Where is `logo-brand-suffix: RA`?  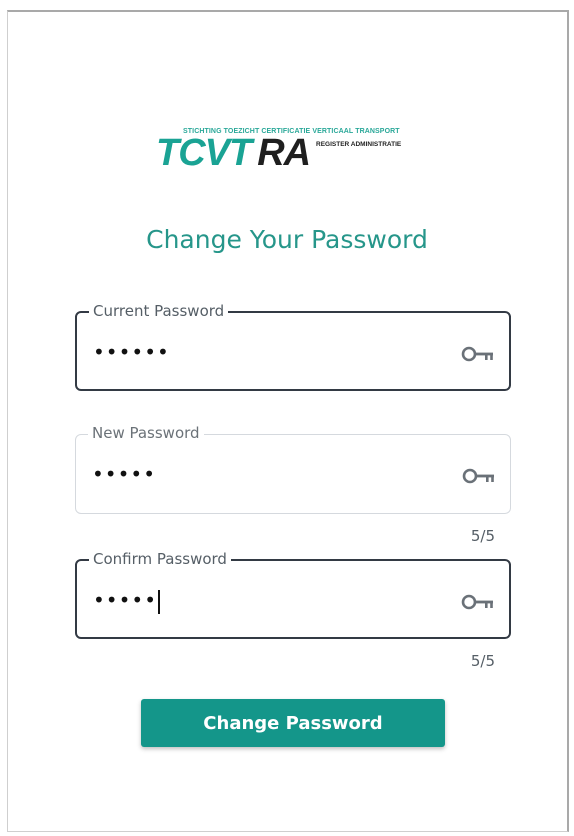
logo-brand-suffix: RA is located at coordinates (284, 153).